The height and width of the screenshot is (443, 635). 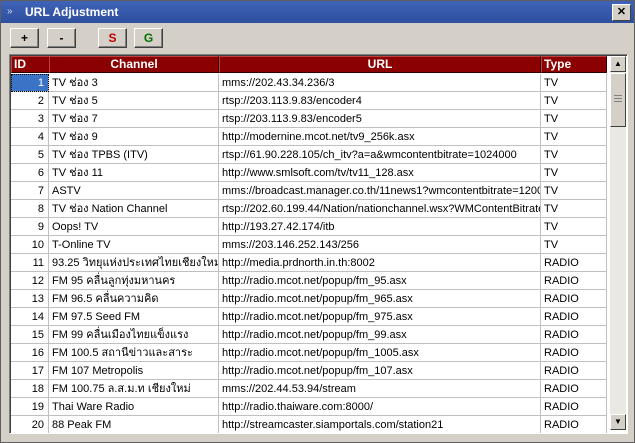 What do you see at coordinates (30, 245) in the screenshot?
I see `cell-id: 10` at bounding box center [30, 245].